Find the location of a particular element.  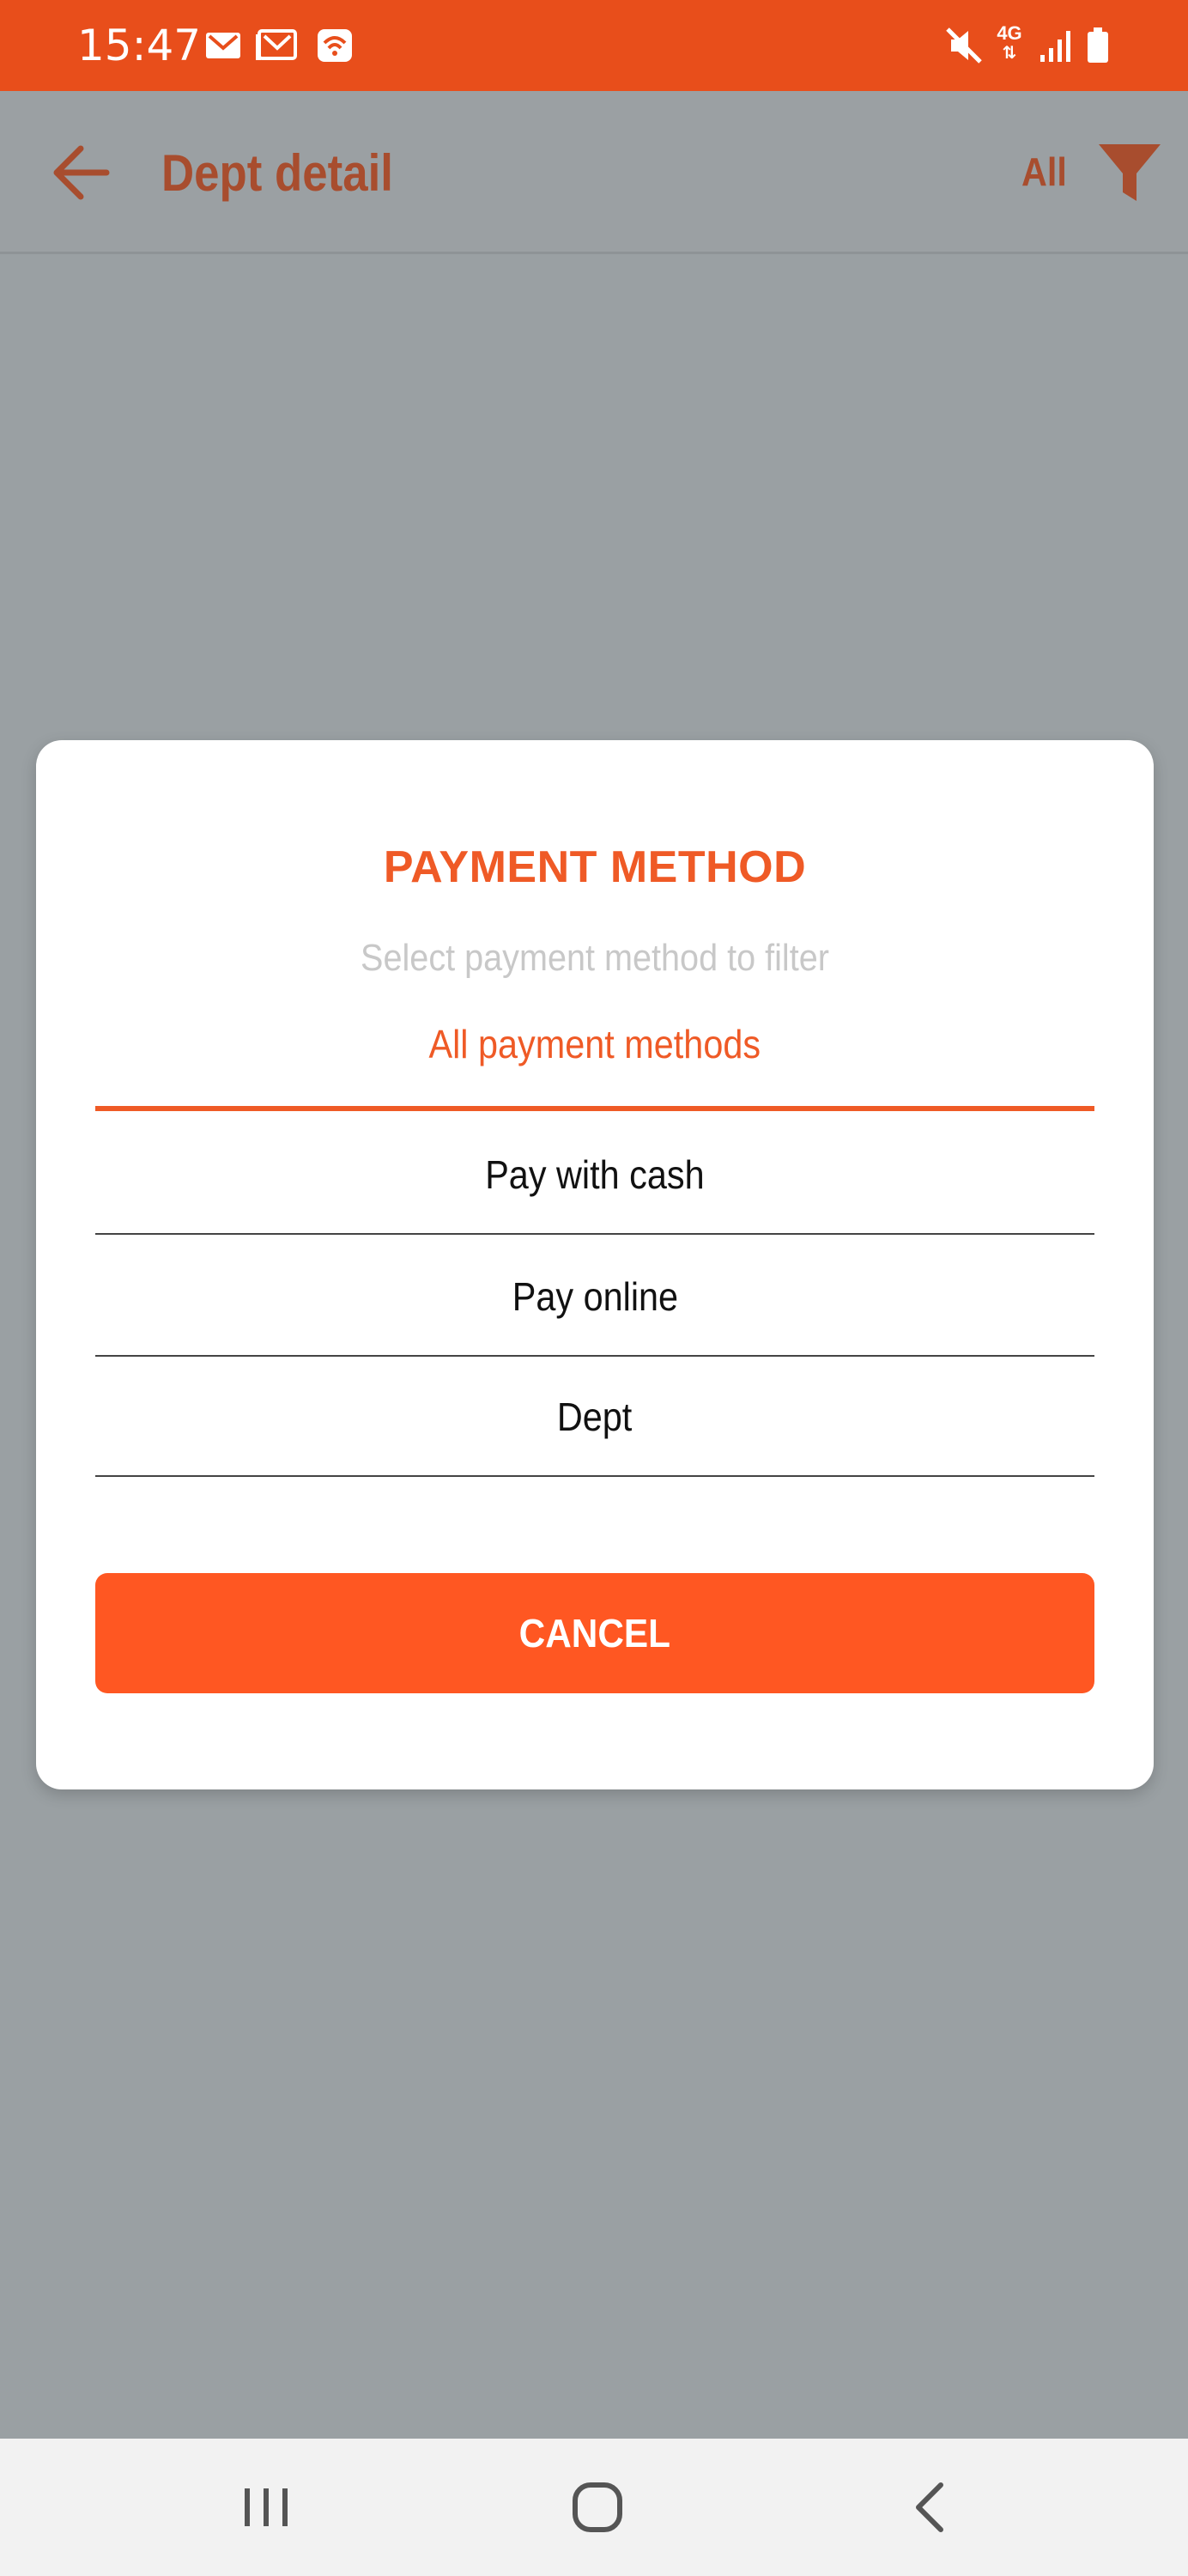

back-icon is located at coordinates (931, 2507).